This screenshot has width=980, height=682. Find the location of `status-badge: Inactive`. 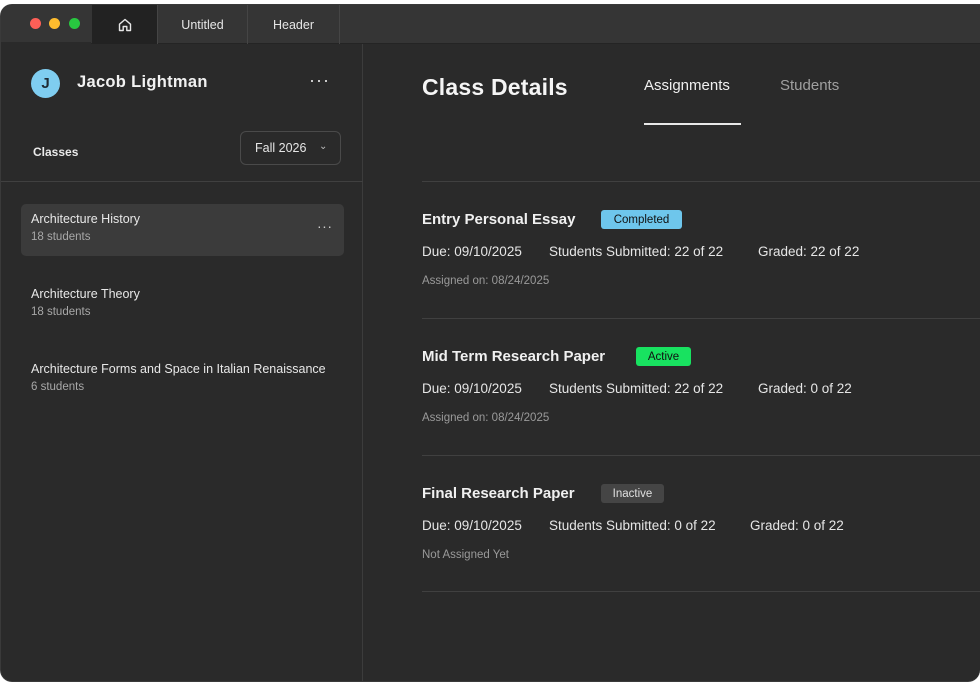

status-badge: Inactive is located at coordinates (632, 493).